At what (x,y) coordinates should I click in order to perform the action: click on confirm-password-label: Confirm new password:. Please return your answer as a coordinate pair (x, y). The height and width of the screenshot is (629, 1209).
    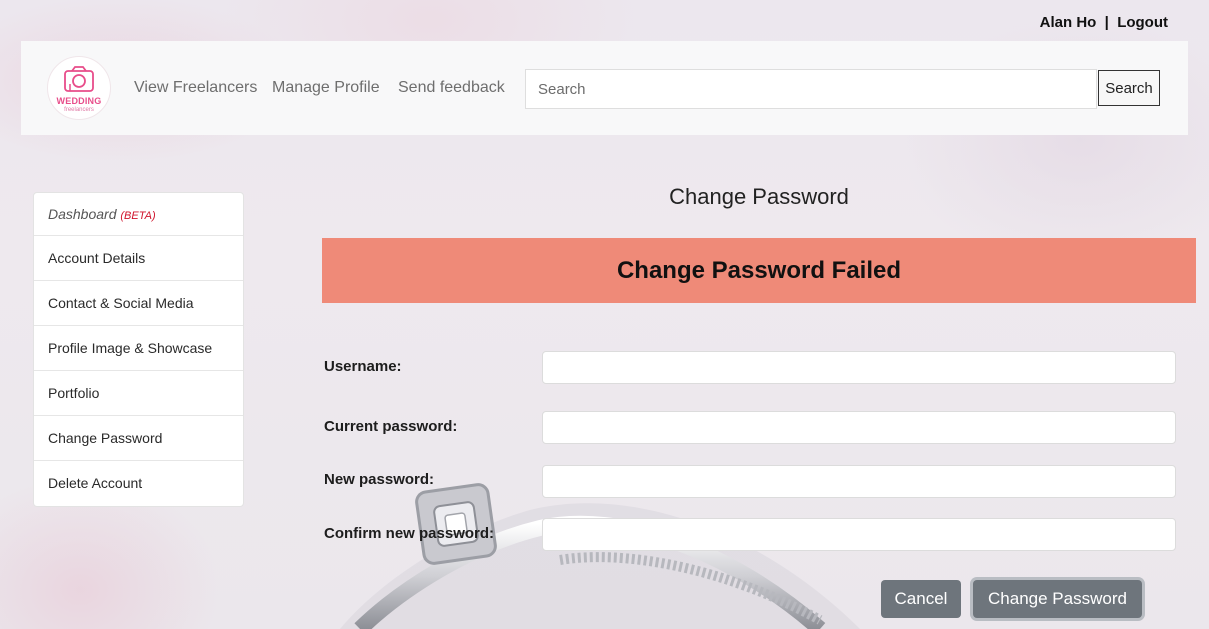
    Looking at the image, I should click on (409, 533).